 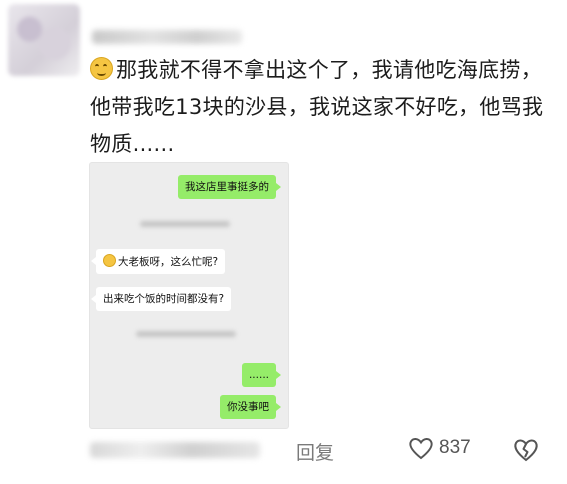 I want to click on chat-message: 你没事吧, so click(x=248, y=407).